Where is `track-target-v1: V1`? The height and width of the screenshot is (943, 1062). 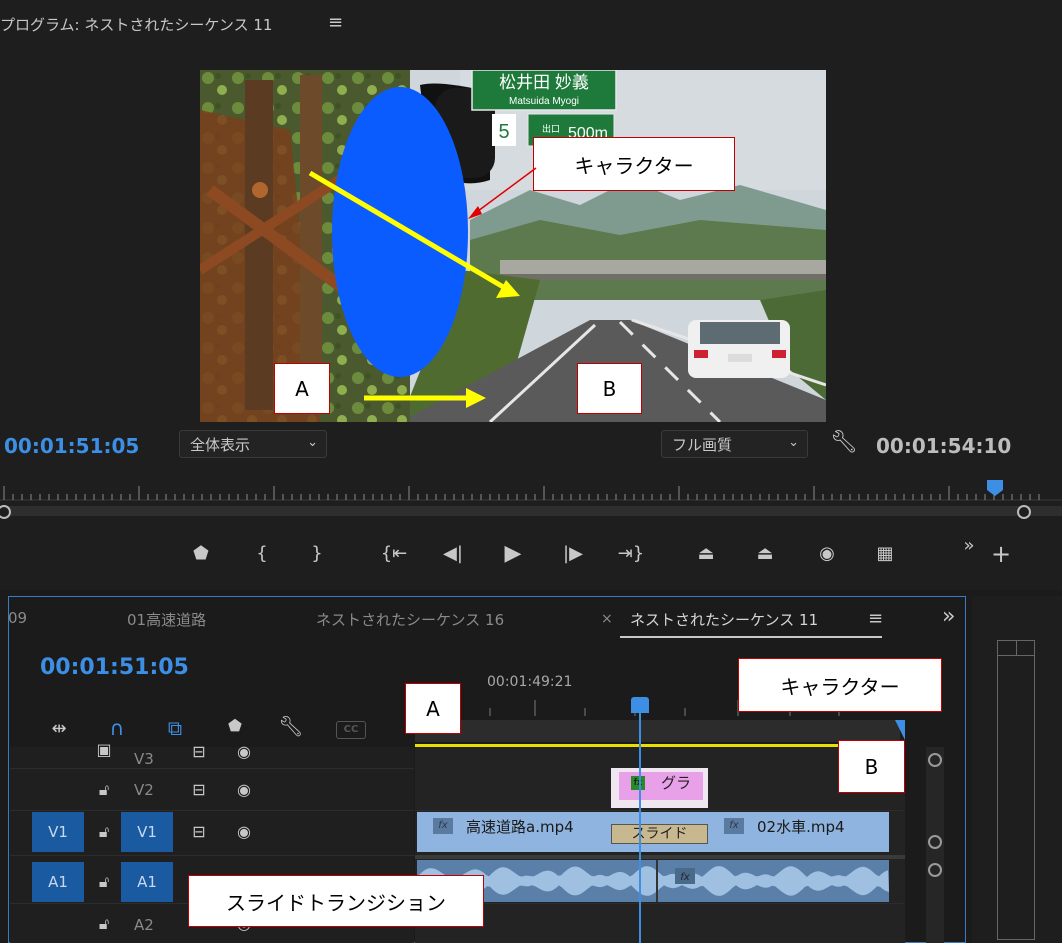 track-target-v1: V1 is located at coordinates (147, 832).